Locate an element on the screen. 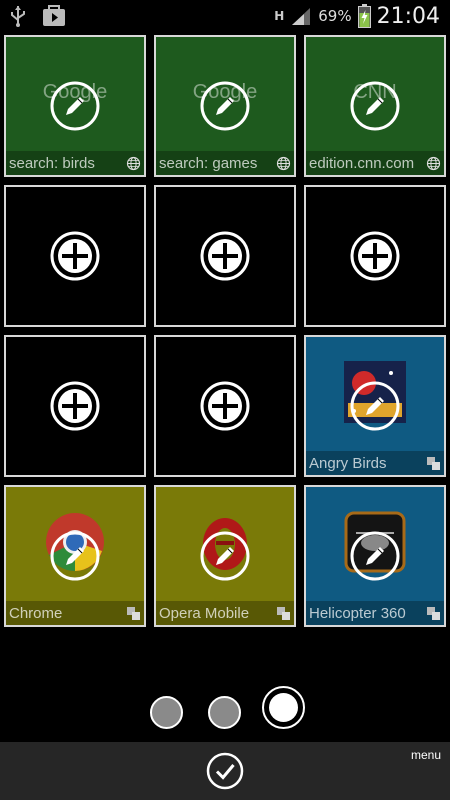  app-tile: Helicopter 360 is located at coordinates (375, 556).